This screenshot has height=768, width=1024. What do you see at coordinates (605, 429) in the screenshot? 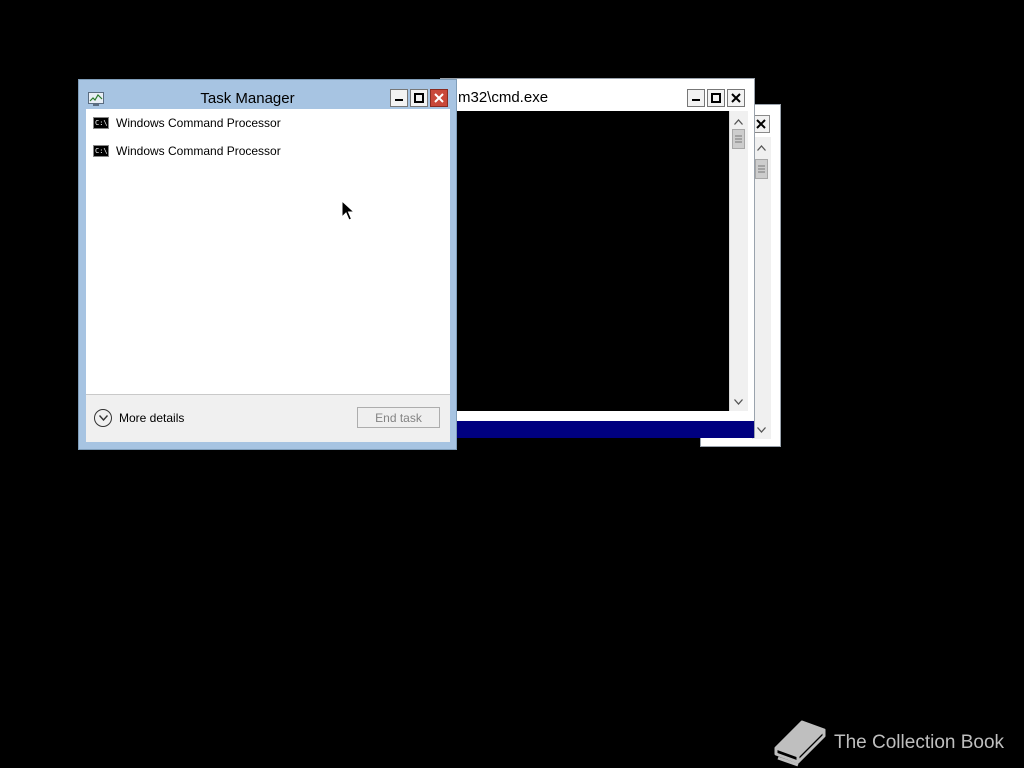
I see `horizontal-scrollbar` at bounding box center [605, 429].